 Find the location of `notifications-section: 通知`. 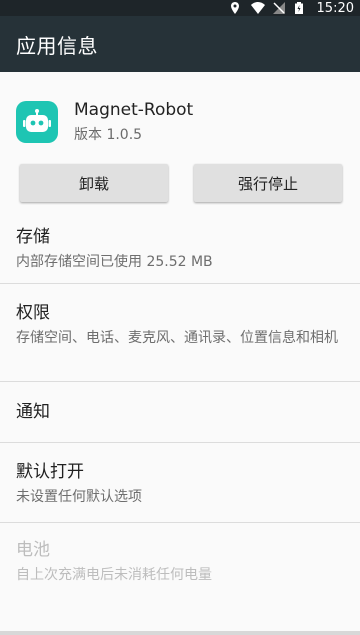

notifications-section: 通知 is located at coordinates (180, 412).